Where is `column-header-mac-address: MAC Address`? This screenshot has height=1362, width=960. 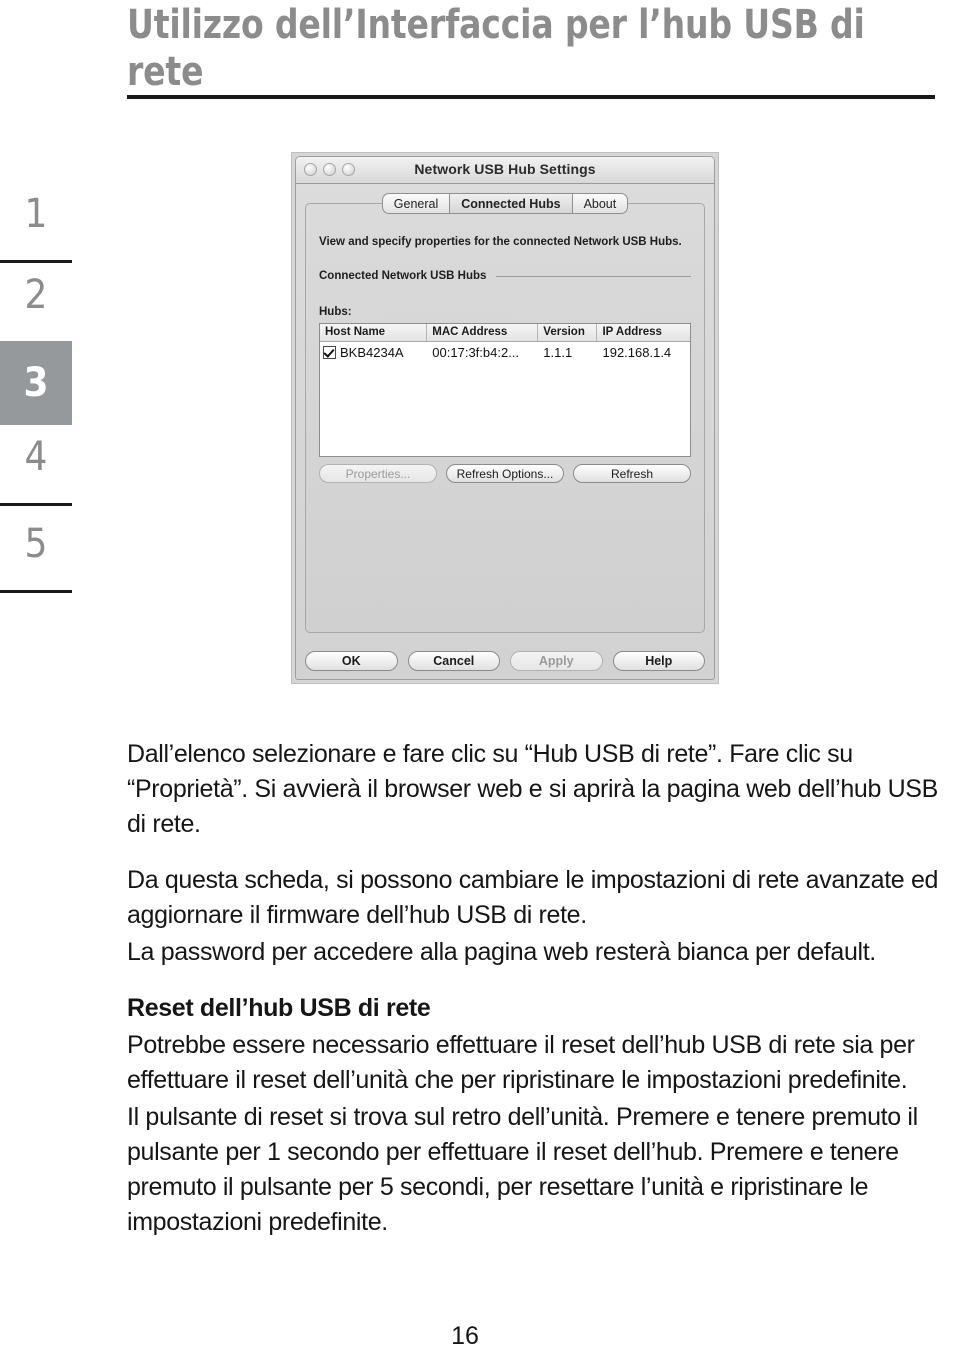 column-header-mac-address: MAC Address is located at coordinates (483, 332).